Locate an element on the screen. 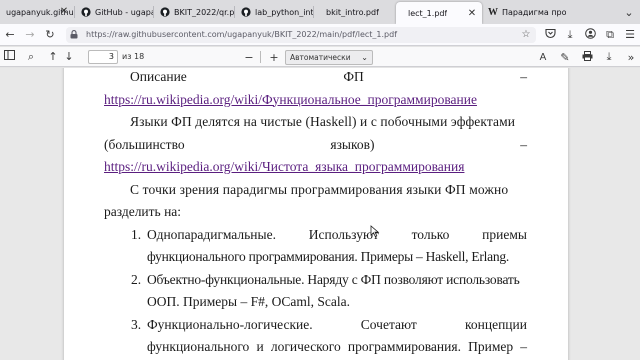 This screenshot has width=640, height=360. zoom-controls: − + Автоматически ⌄ is located at coordinates (306, 57).